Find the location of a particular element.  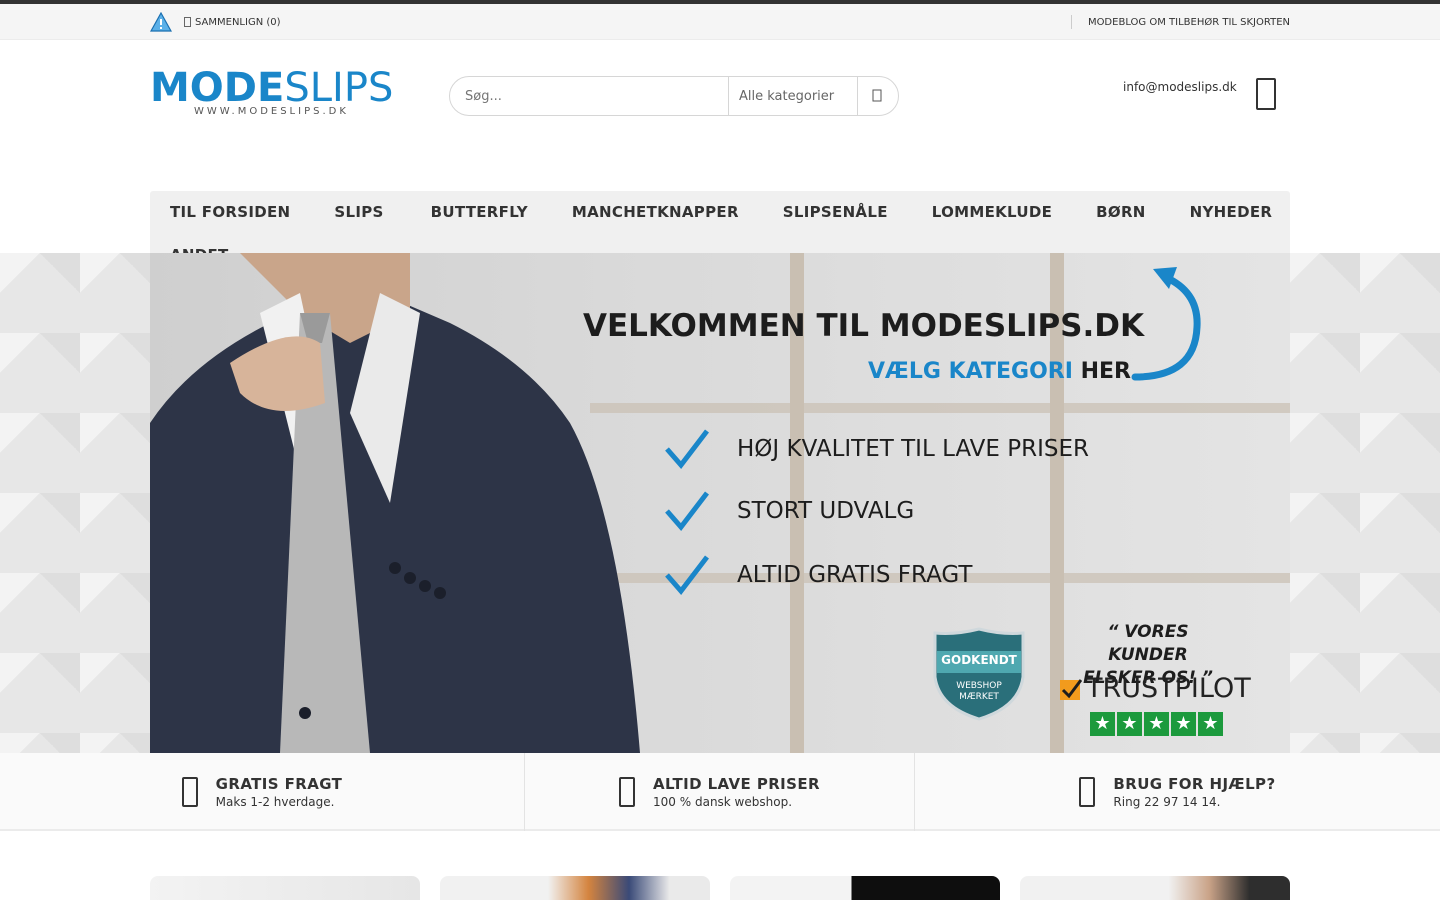

hero-subtitle: VÆLG KATEGORI HER is located at coordinates (999, 371).